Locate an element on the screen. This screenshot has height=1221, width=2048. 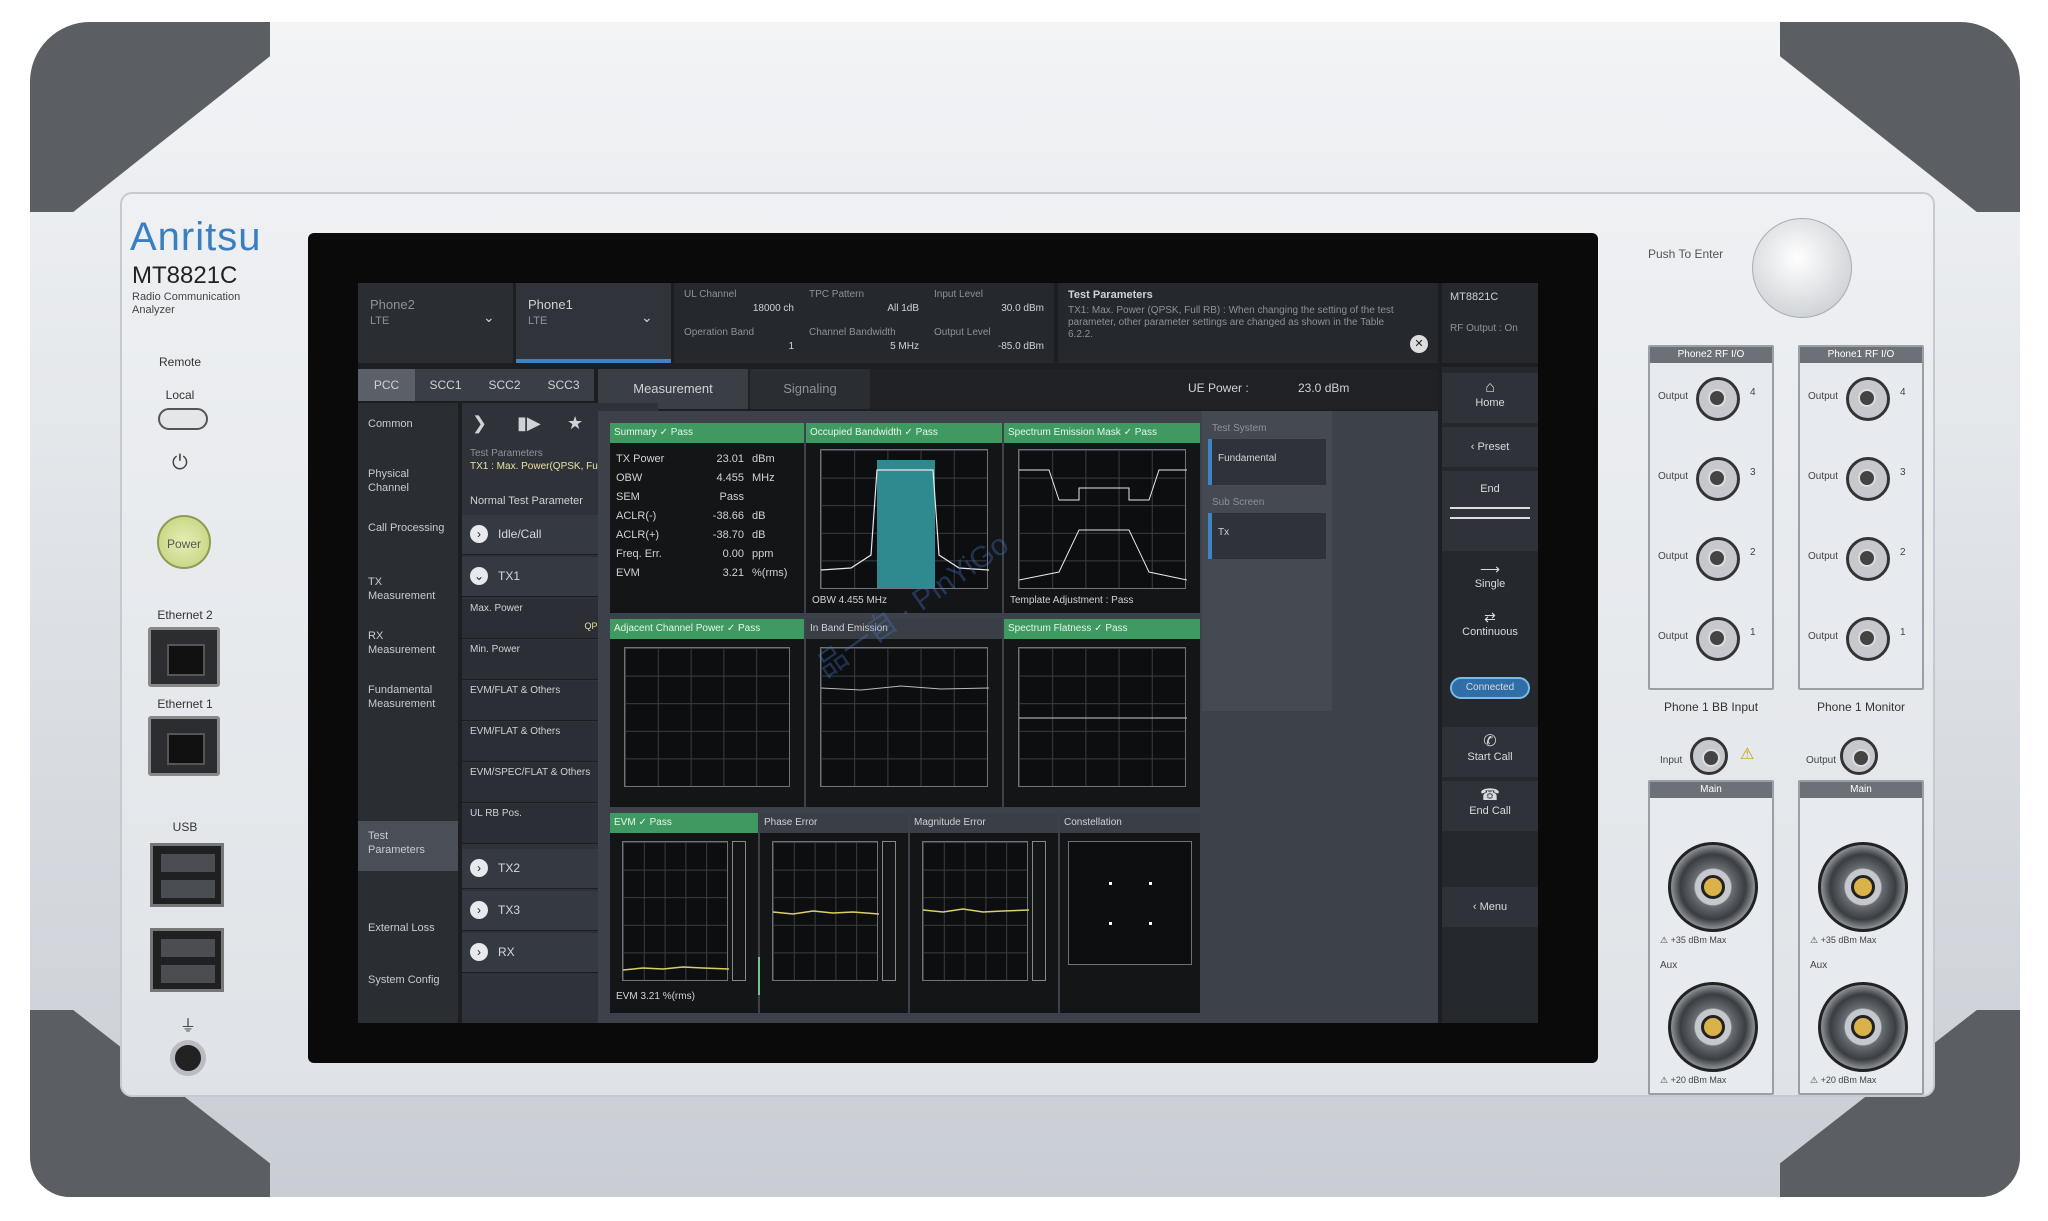
sub-screen-label: Sub Screen is located at coordinates (1238, 502).